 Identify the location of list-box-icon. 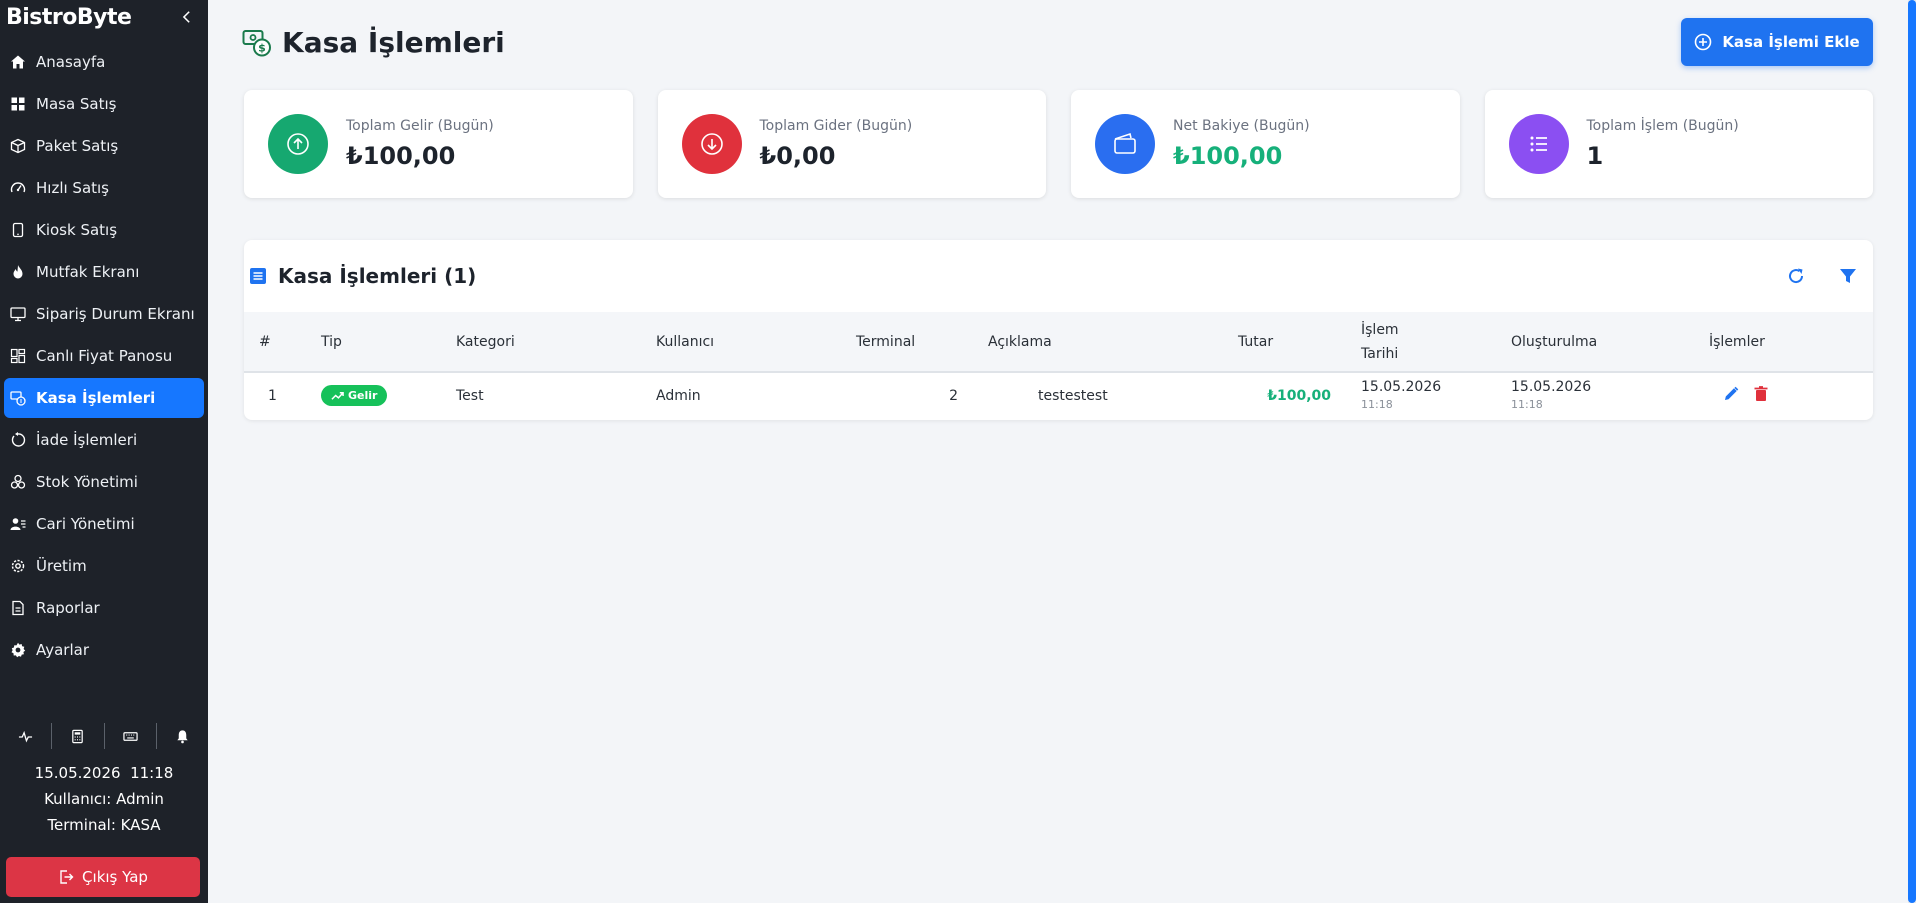
(258, 276).